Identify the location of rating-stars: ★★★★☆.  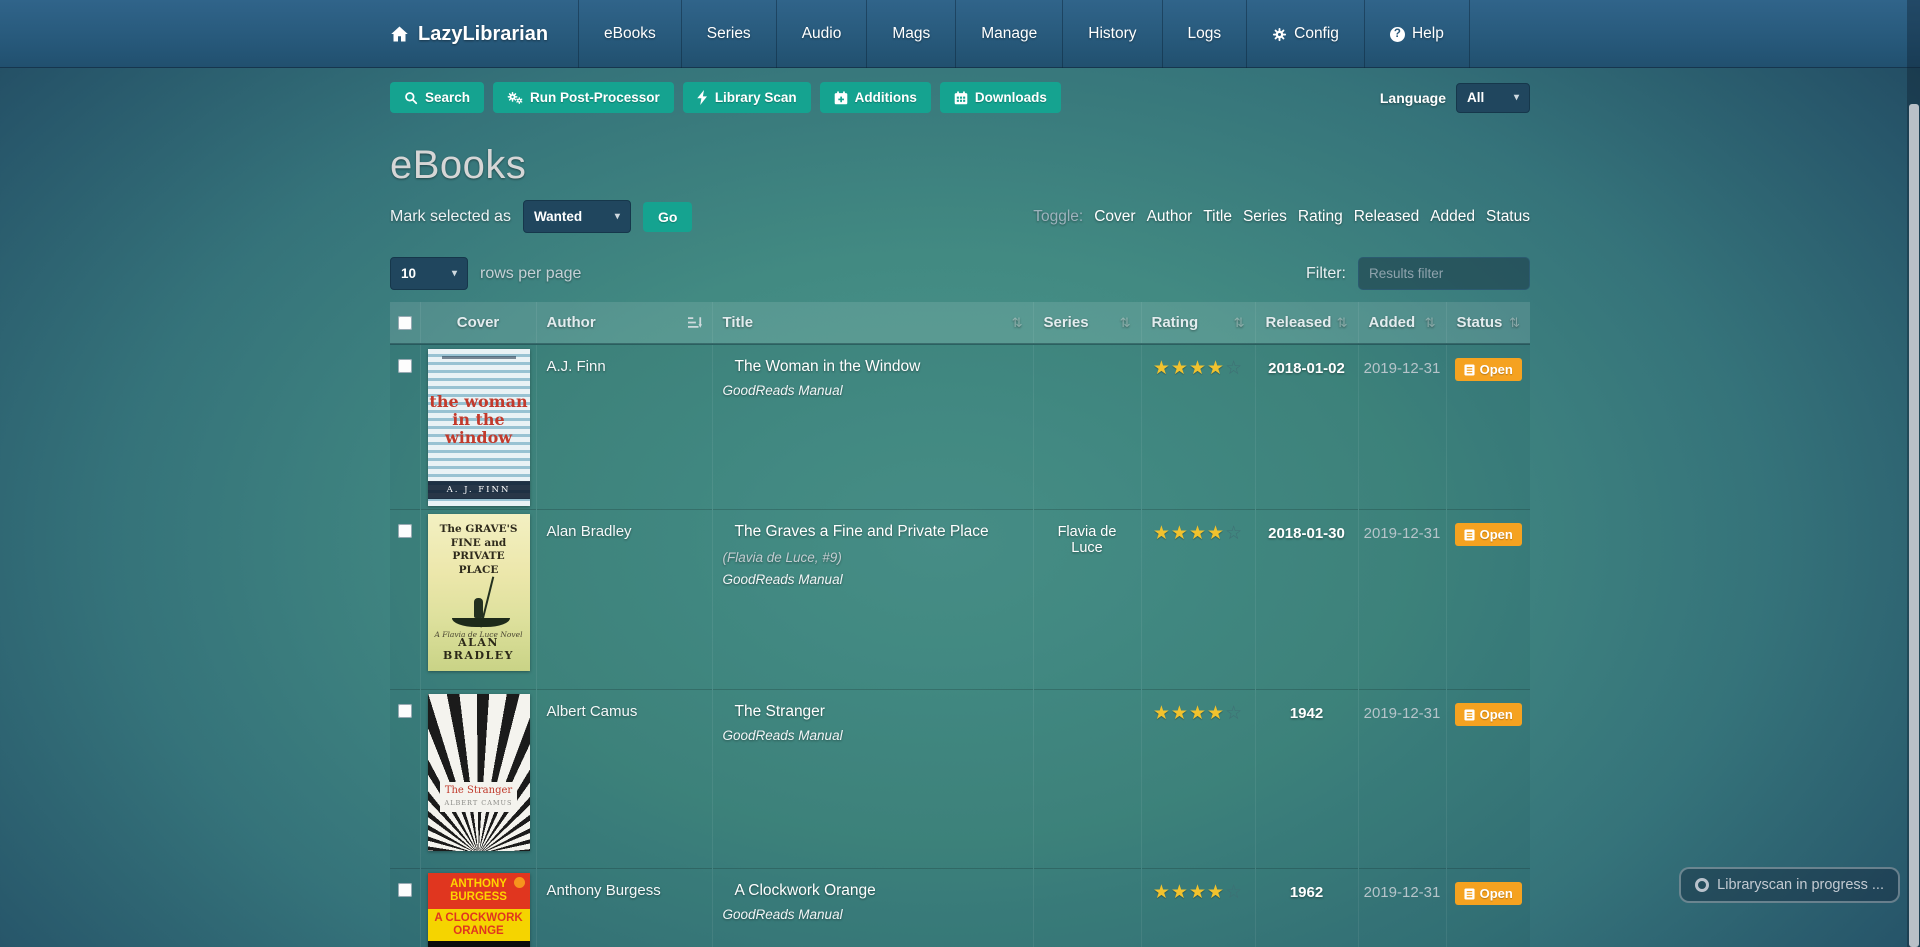
(1198, 713).